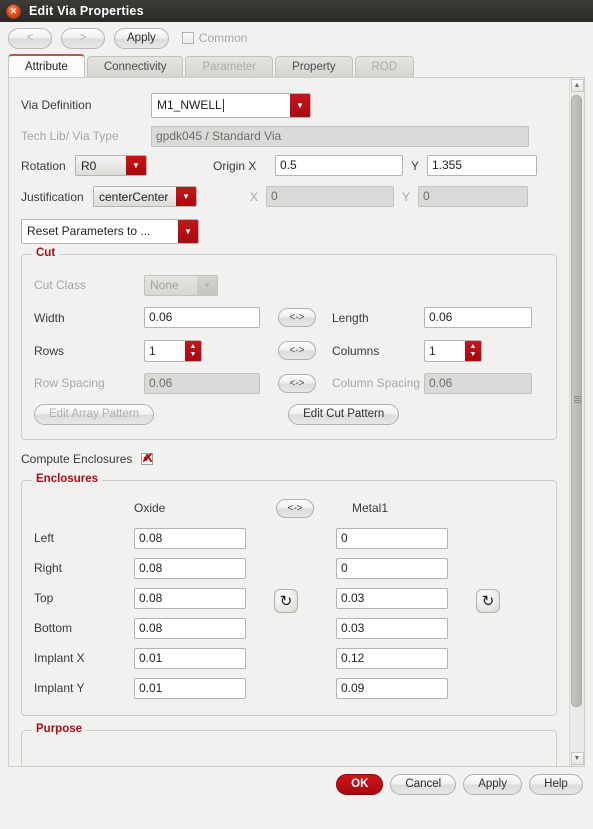 Image resolution: width=593 pixels, height=829 pixels. I want to click on cancel-button: Cancel, so click(423, 784).